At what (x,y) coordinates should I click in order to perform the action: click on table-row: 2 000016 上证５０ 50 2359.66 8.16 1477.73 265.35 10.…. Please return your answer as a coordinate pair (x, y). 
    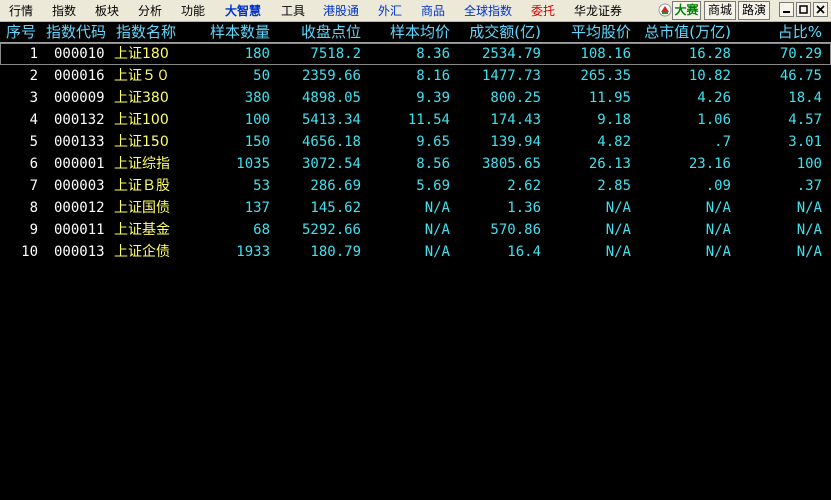
    Looking at the image, I should click on (415, 76).